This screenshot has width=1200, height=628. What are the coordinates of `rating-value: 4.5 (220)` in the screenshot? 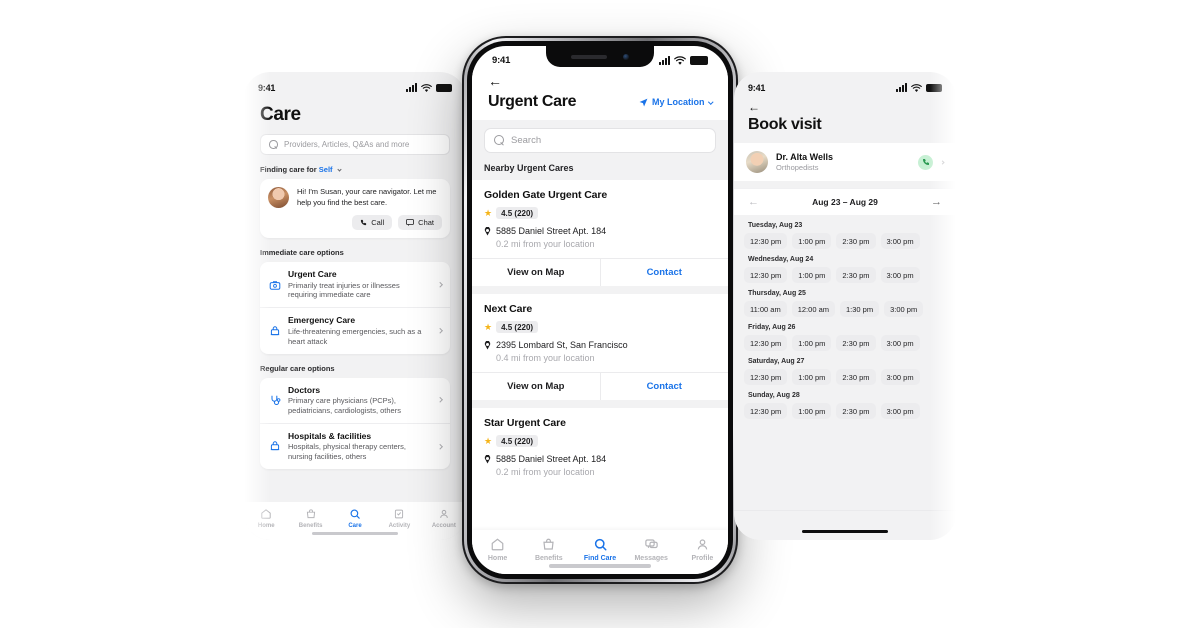 It's located at (517, 327).